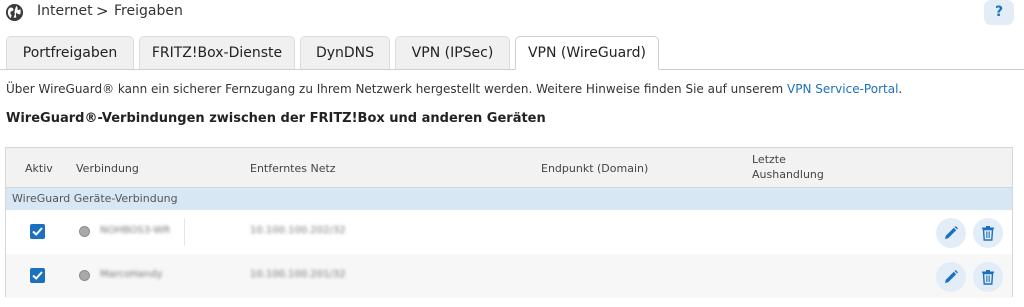 Image resolution: width=1024 pixels, height=307 pixels. Describe the element at coordinates (345, 52) in the screenshot. I see `tab-dyndns: DynDNS` at that location.